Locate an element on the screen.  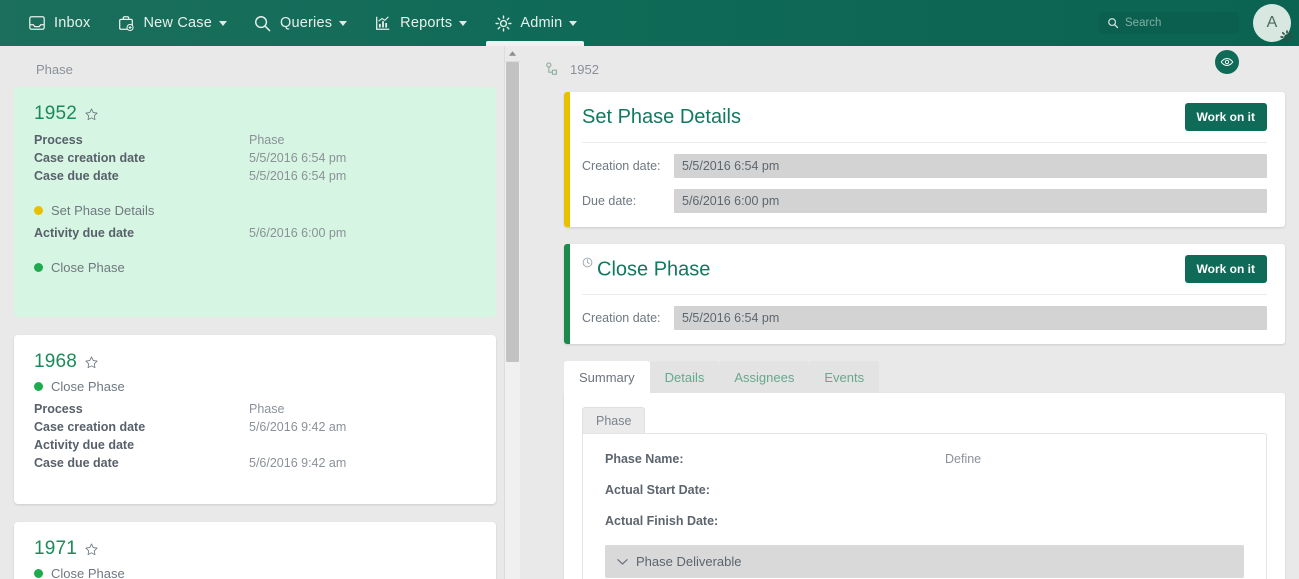
nav-item-new-case: New Case is located at coordinates (171, 23).